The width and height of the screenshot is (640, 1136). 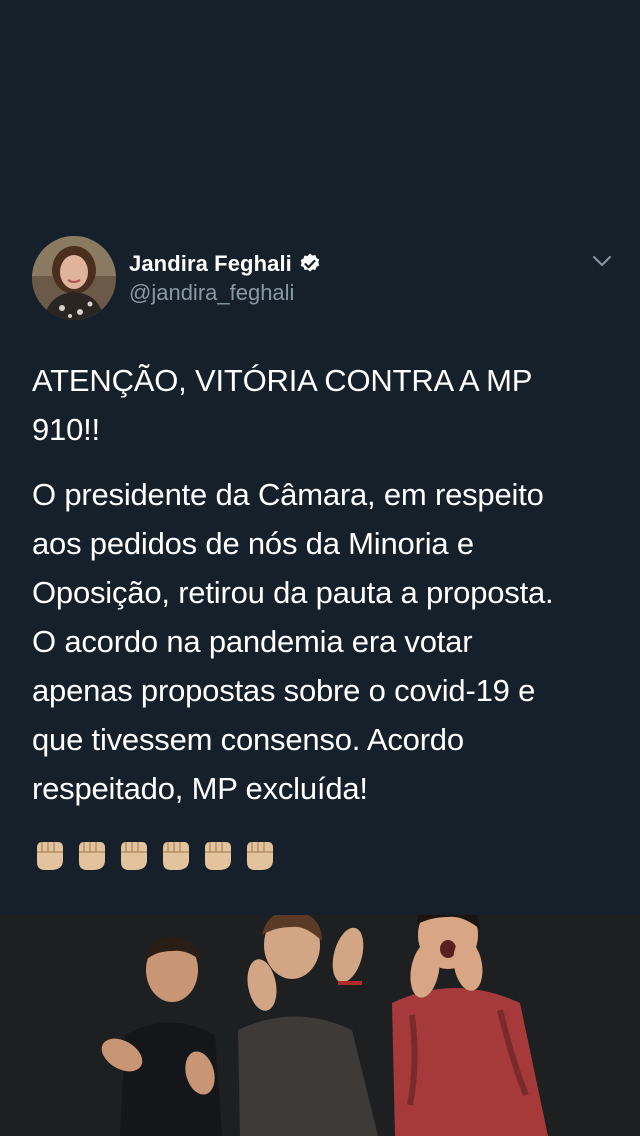 I want to click on avatar-photo, so click(x=74, y=278).